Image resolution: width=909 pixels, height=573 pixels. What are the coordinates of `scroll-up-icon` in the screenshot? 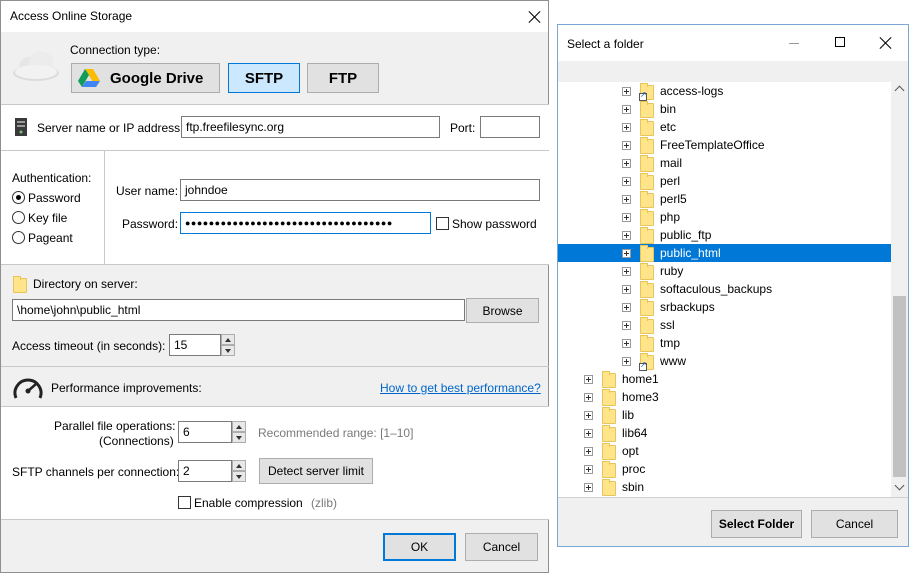 It's located at (899, 90).